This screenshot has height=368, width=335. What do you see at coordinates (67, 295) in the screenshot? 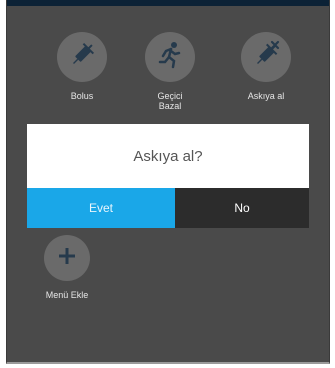
I see `add-menu-label: Menü Ekle` at bounding box center [67, 295].